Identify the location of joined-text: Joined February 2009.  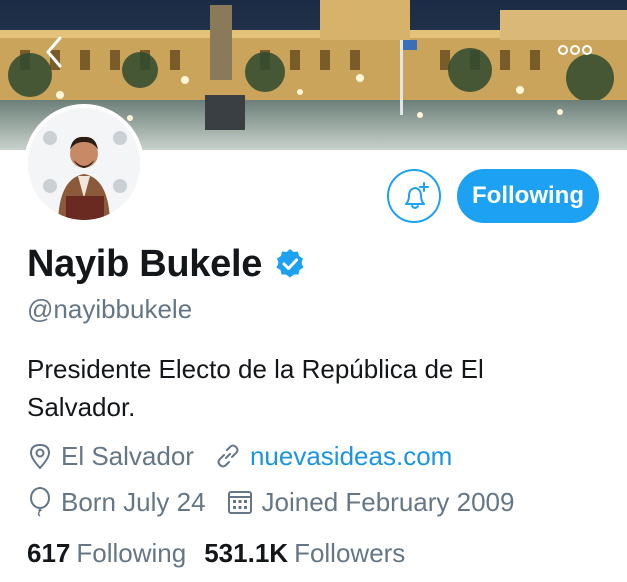
(388, 501).